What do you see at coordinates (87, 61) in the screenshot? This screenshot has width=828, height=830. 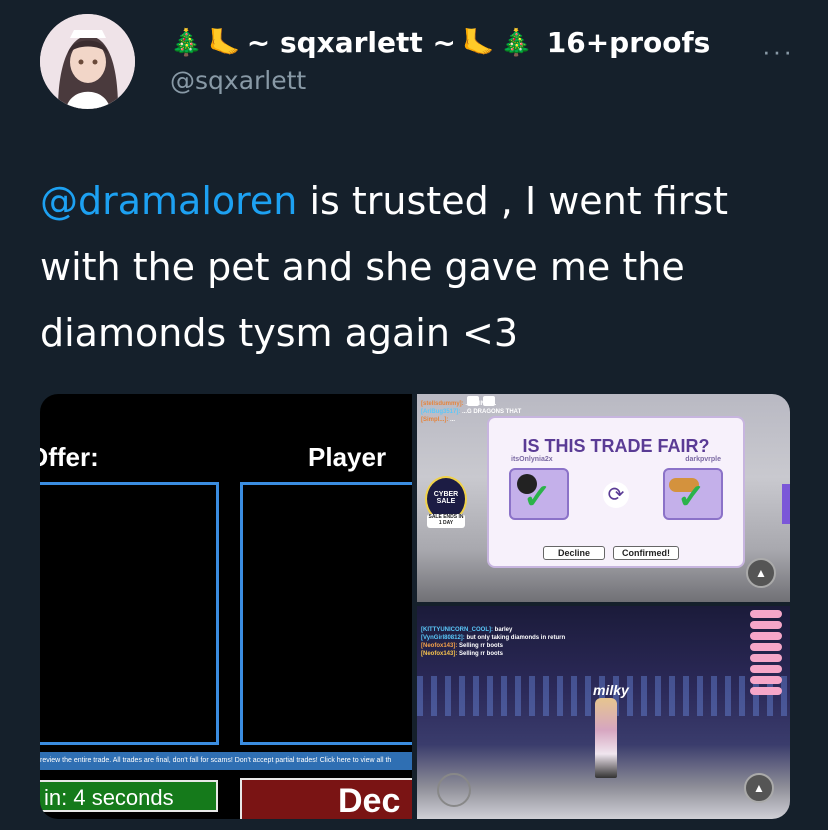 I see `avatar` at bounding box center [87, 61].